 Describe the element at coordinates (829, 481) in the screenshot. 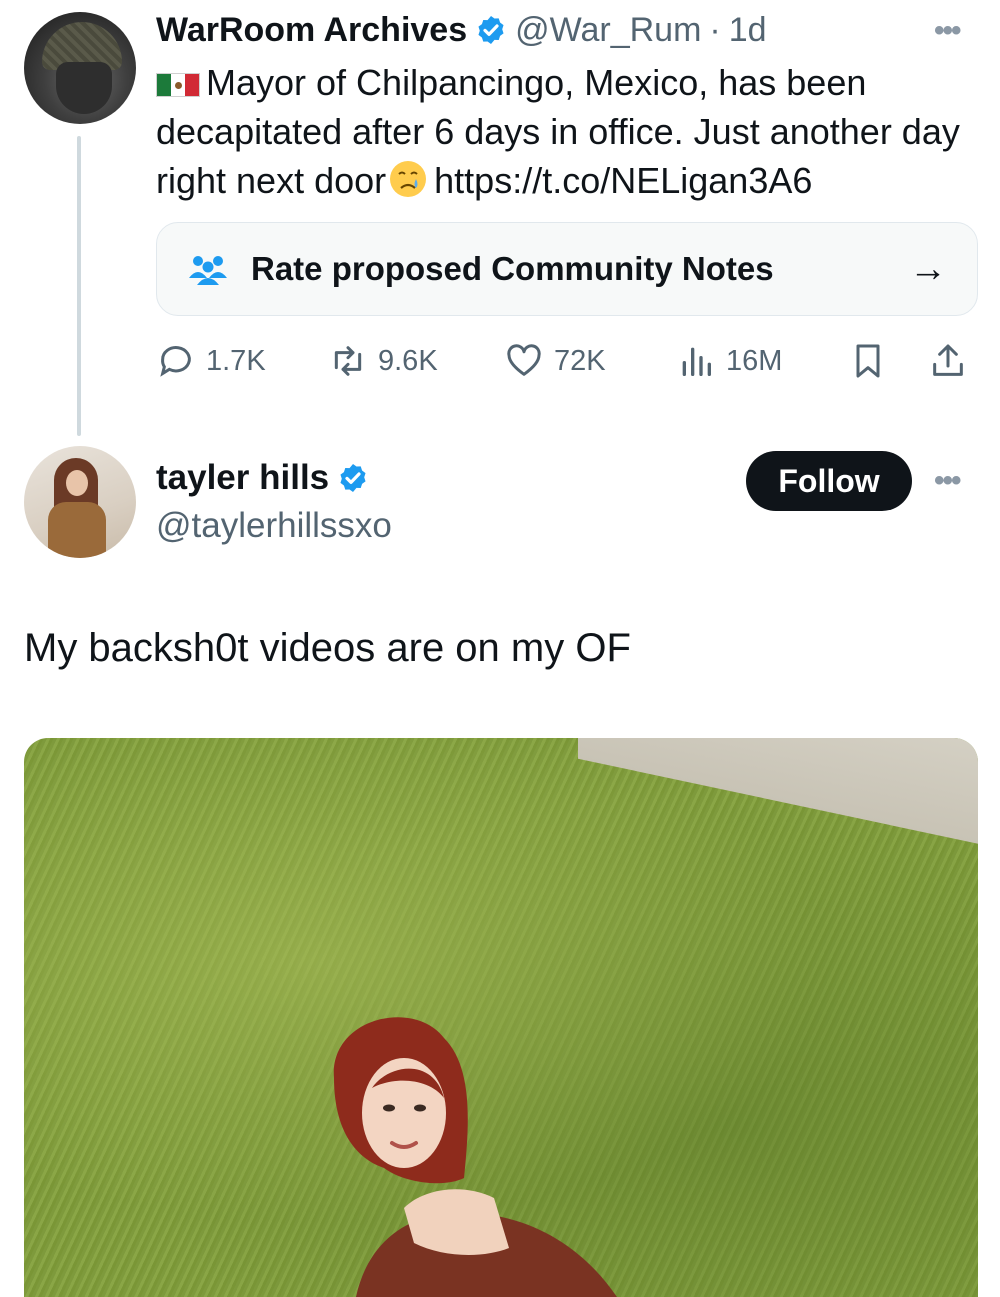

I see `follow-button: Follow` at that location.